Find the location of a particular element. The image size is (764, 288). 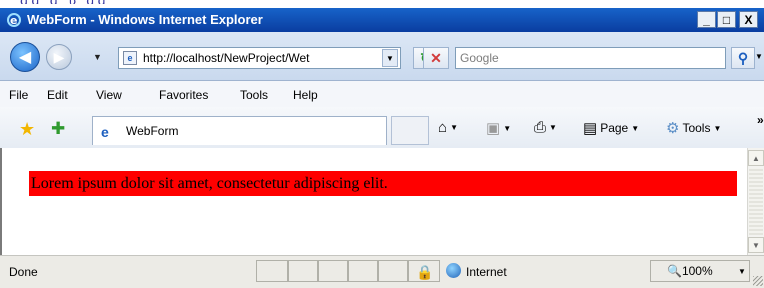

menu-favorites: Favorites is located at coordinates (183, 95).